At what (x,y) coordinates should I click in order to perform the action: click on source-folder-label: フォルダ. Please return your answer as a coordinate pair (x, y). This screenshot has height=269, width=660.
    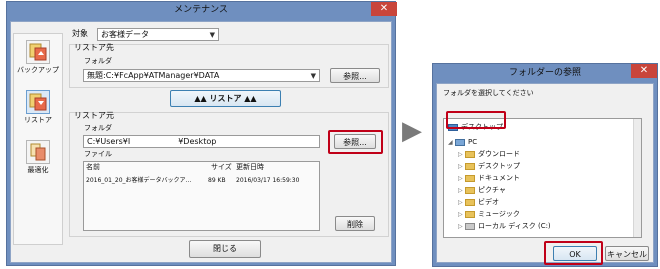
    Looking at the image, I should click on (98, 128).